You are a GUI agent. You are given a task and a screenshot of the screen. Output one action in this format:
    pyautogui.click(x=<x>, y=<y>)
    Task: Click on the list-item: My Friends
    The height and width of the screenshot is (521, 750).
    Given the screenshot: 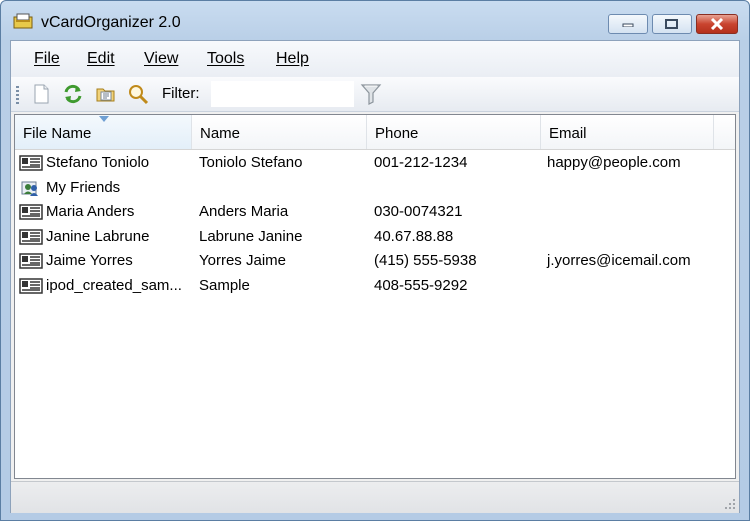 What is the action you would take?
    pyautogui.click(x=375, y=188)
    